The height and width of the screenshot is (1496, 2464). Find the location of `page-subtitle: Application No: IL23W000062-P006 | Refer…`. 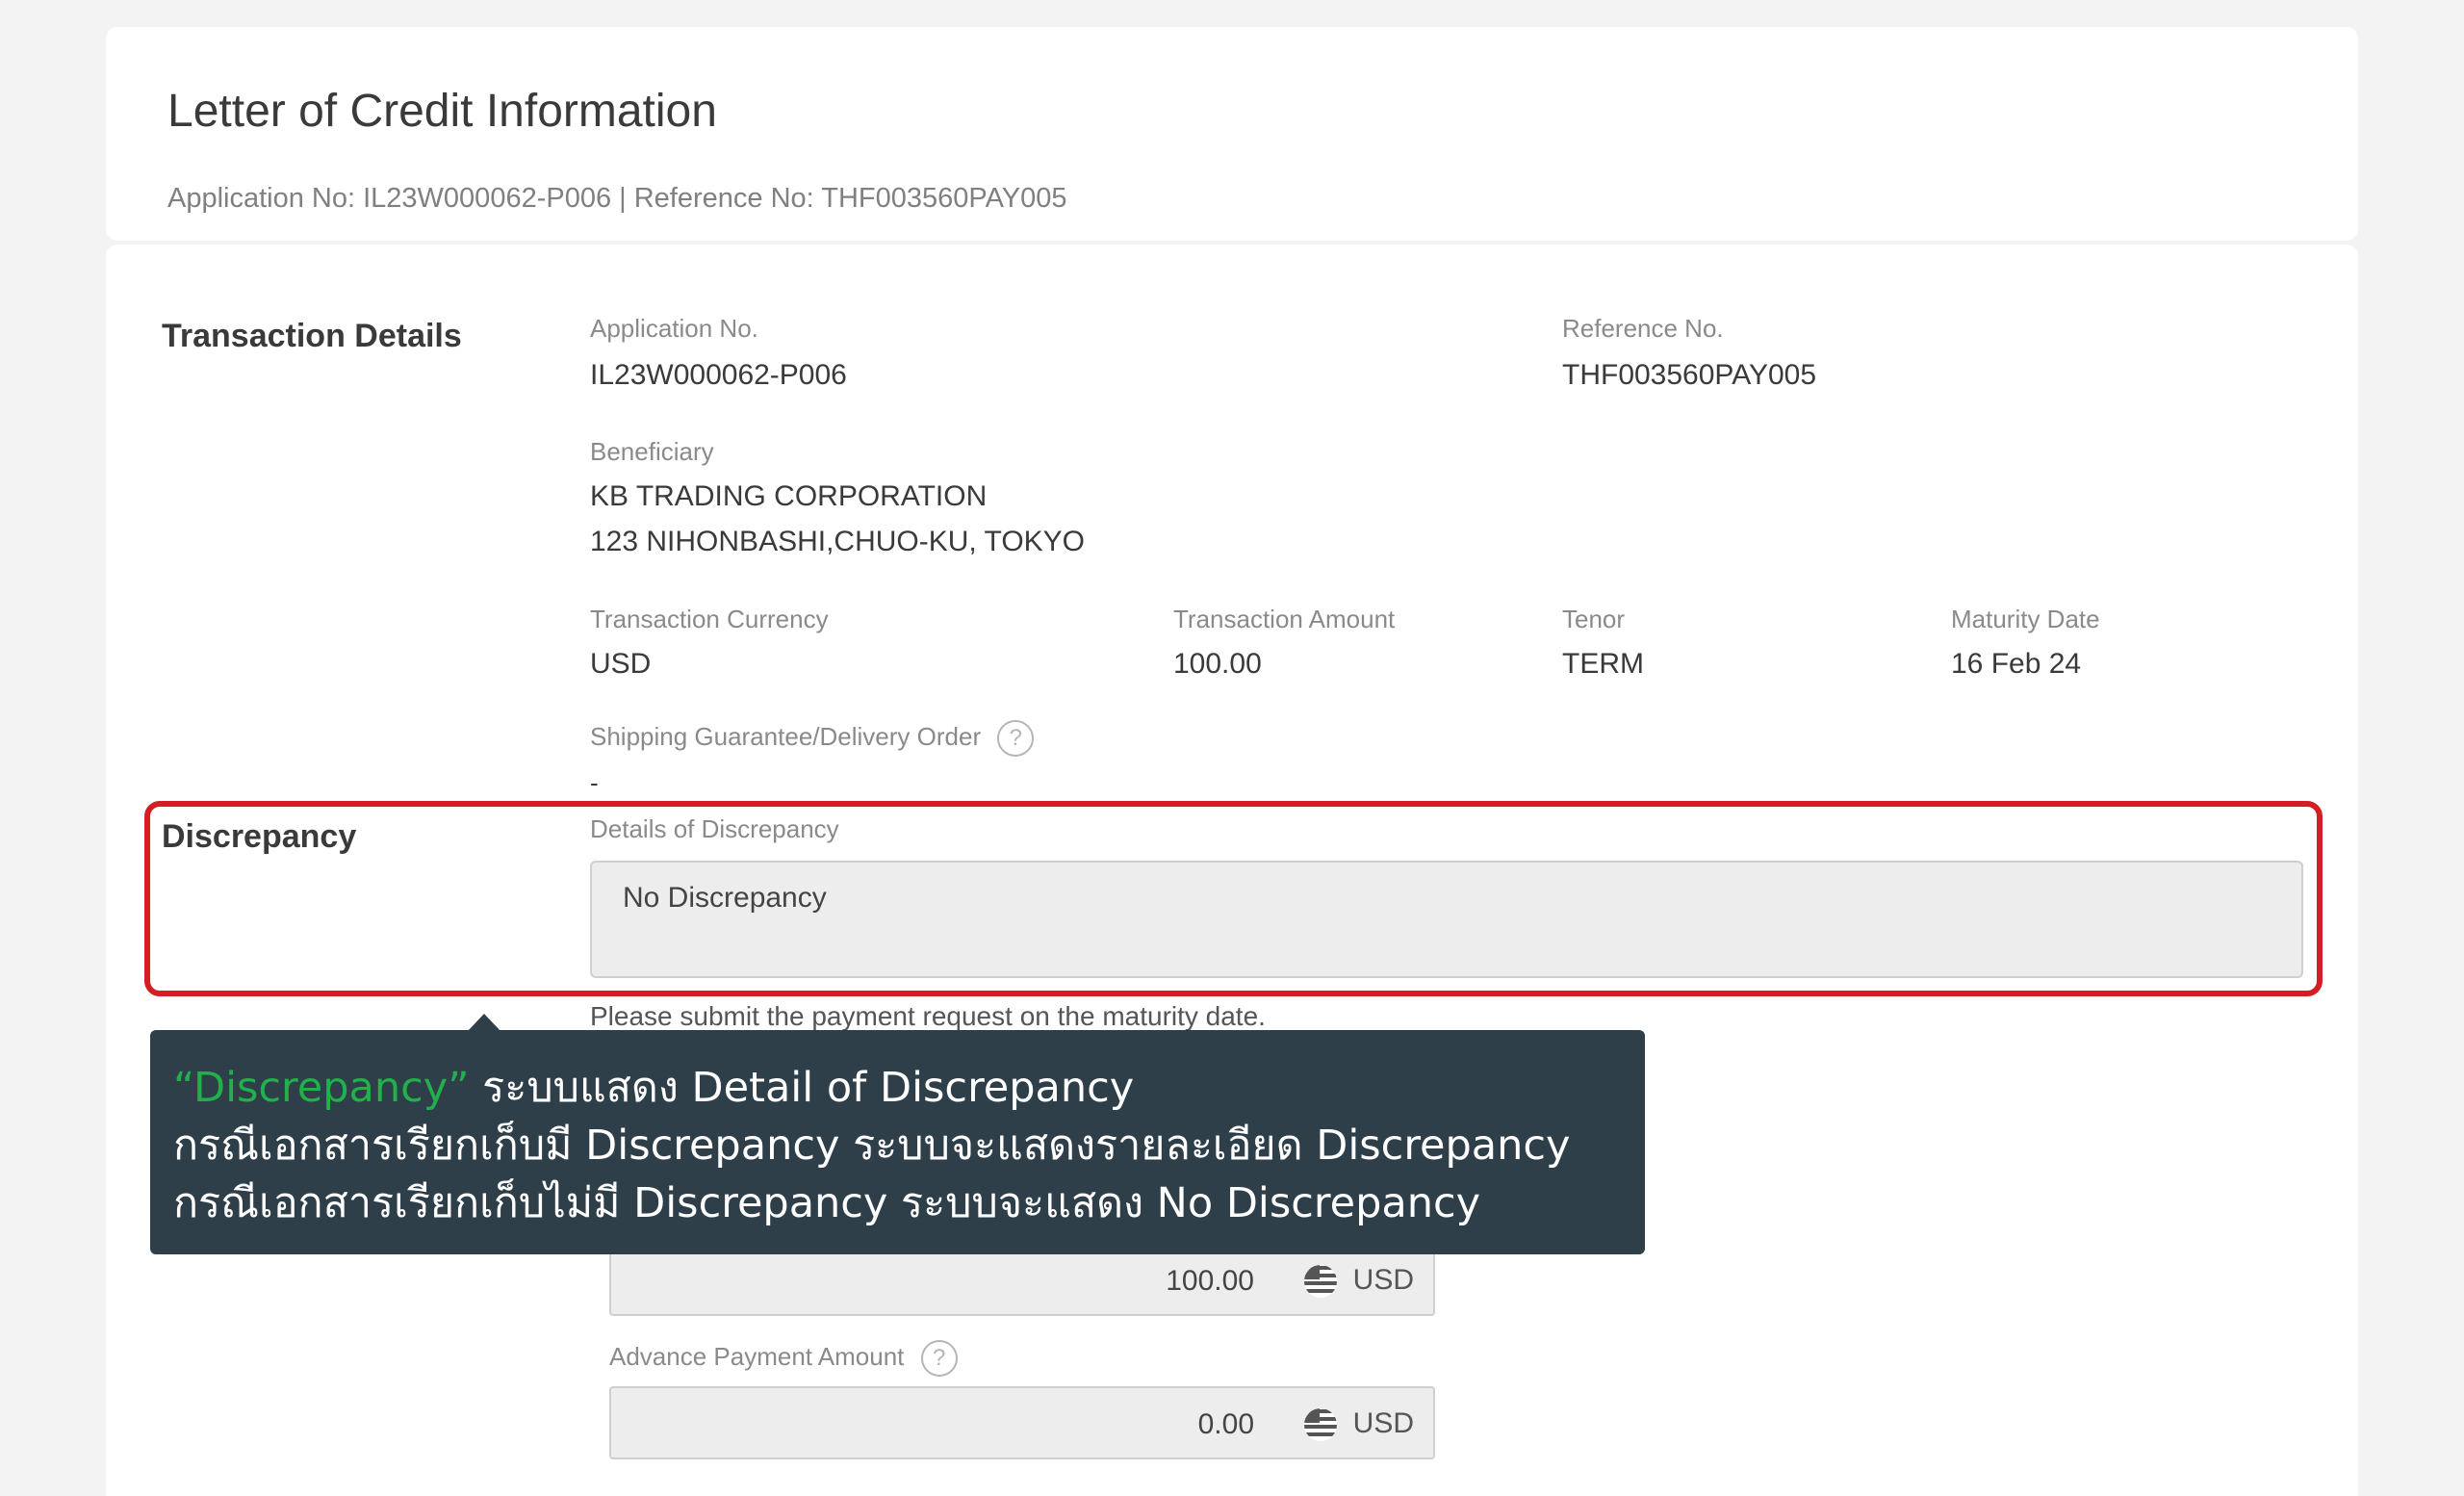

page-subtitle: Application No: IL23W000062-P006 | Refer… is located at coordinates (617, 199).